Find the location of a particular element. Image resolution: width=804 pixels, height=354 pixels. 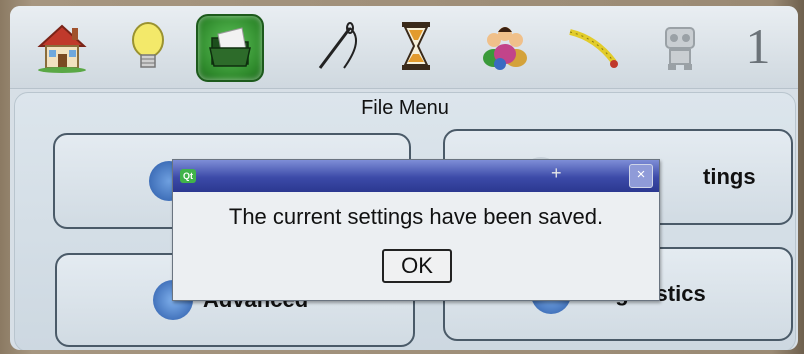

robot-icon is located at coordinates (680, 48).